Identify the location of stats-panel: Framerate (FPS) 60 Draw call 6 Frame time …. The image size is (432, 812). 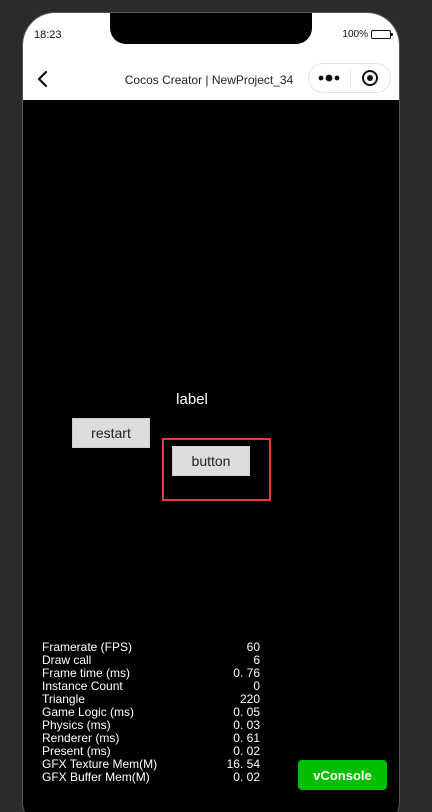
(151, 712).